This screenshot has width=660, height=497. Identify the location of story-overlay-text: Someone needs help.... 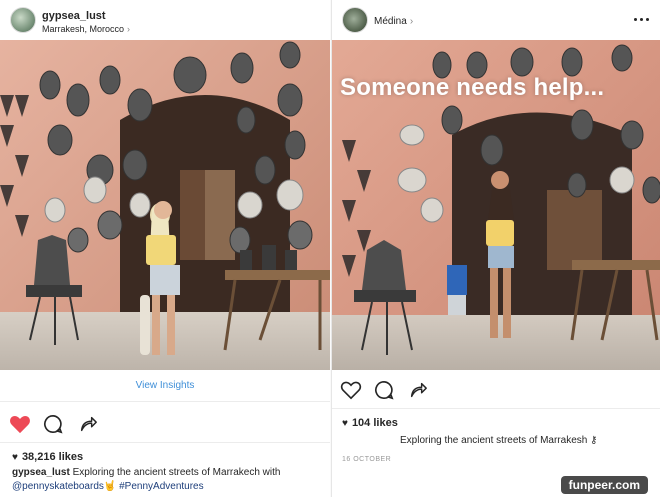
(472, 87).